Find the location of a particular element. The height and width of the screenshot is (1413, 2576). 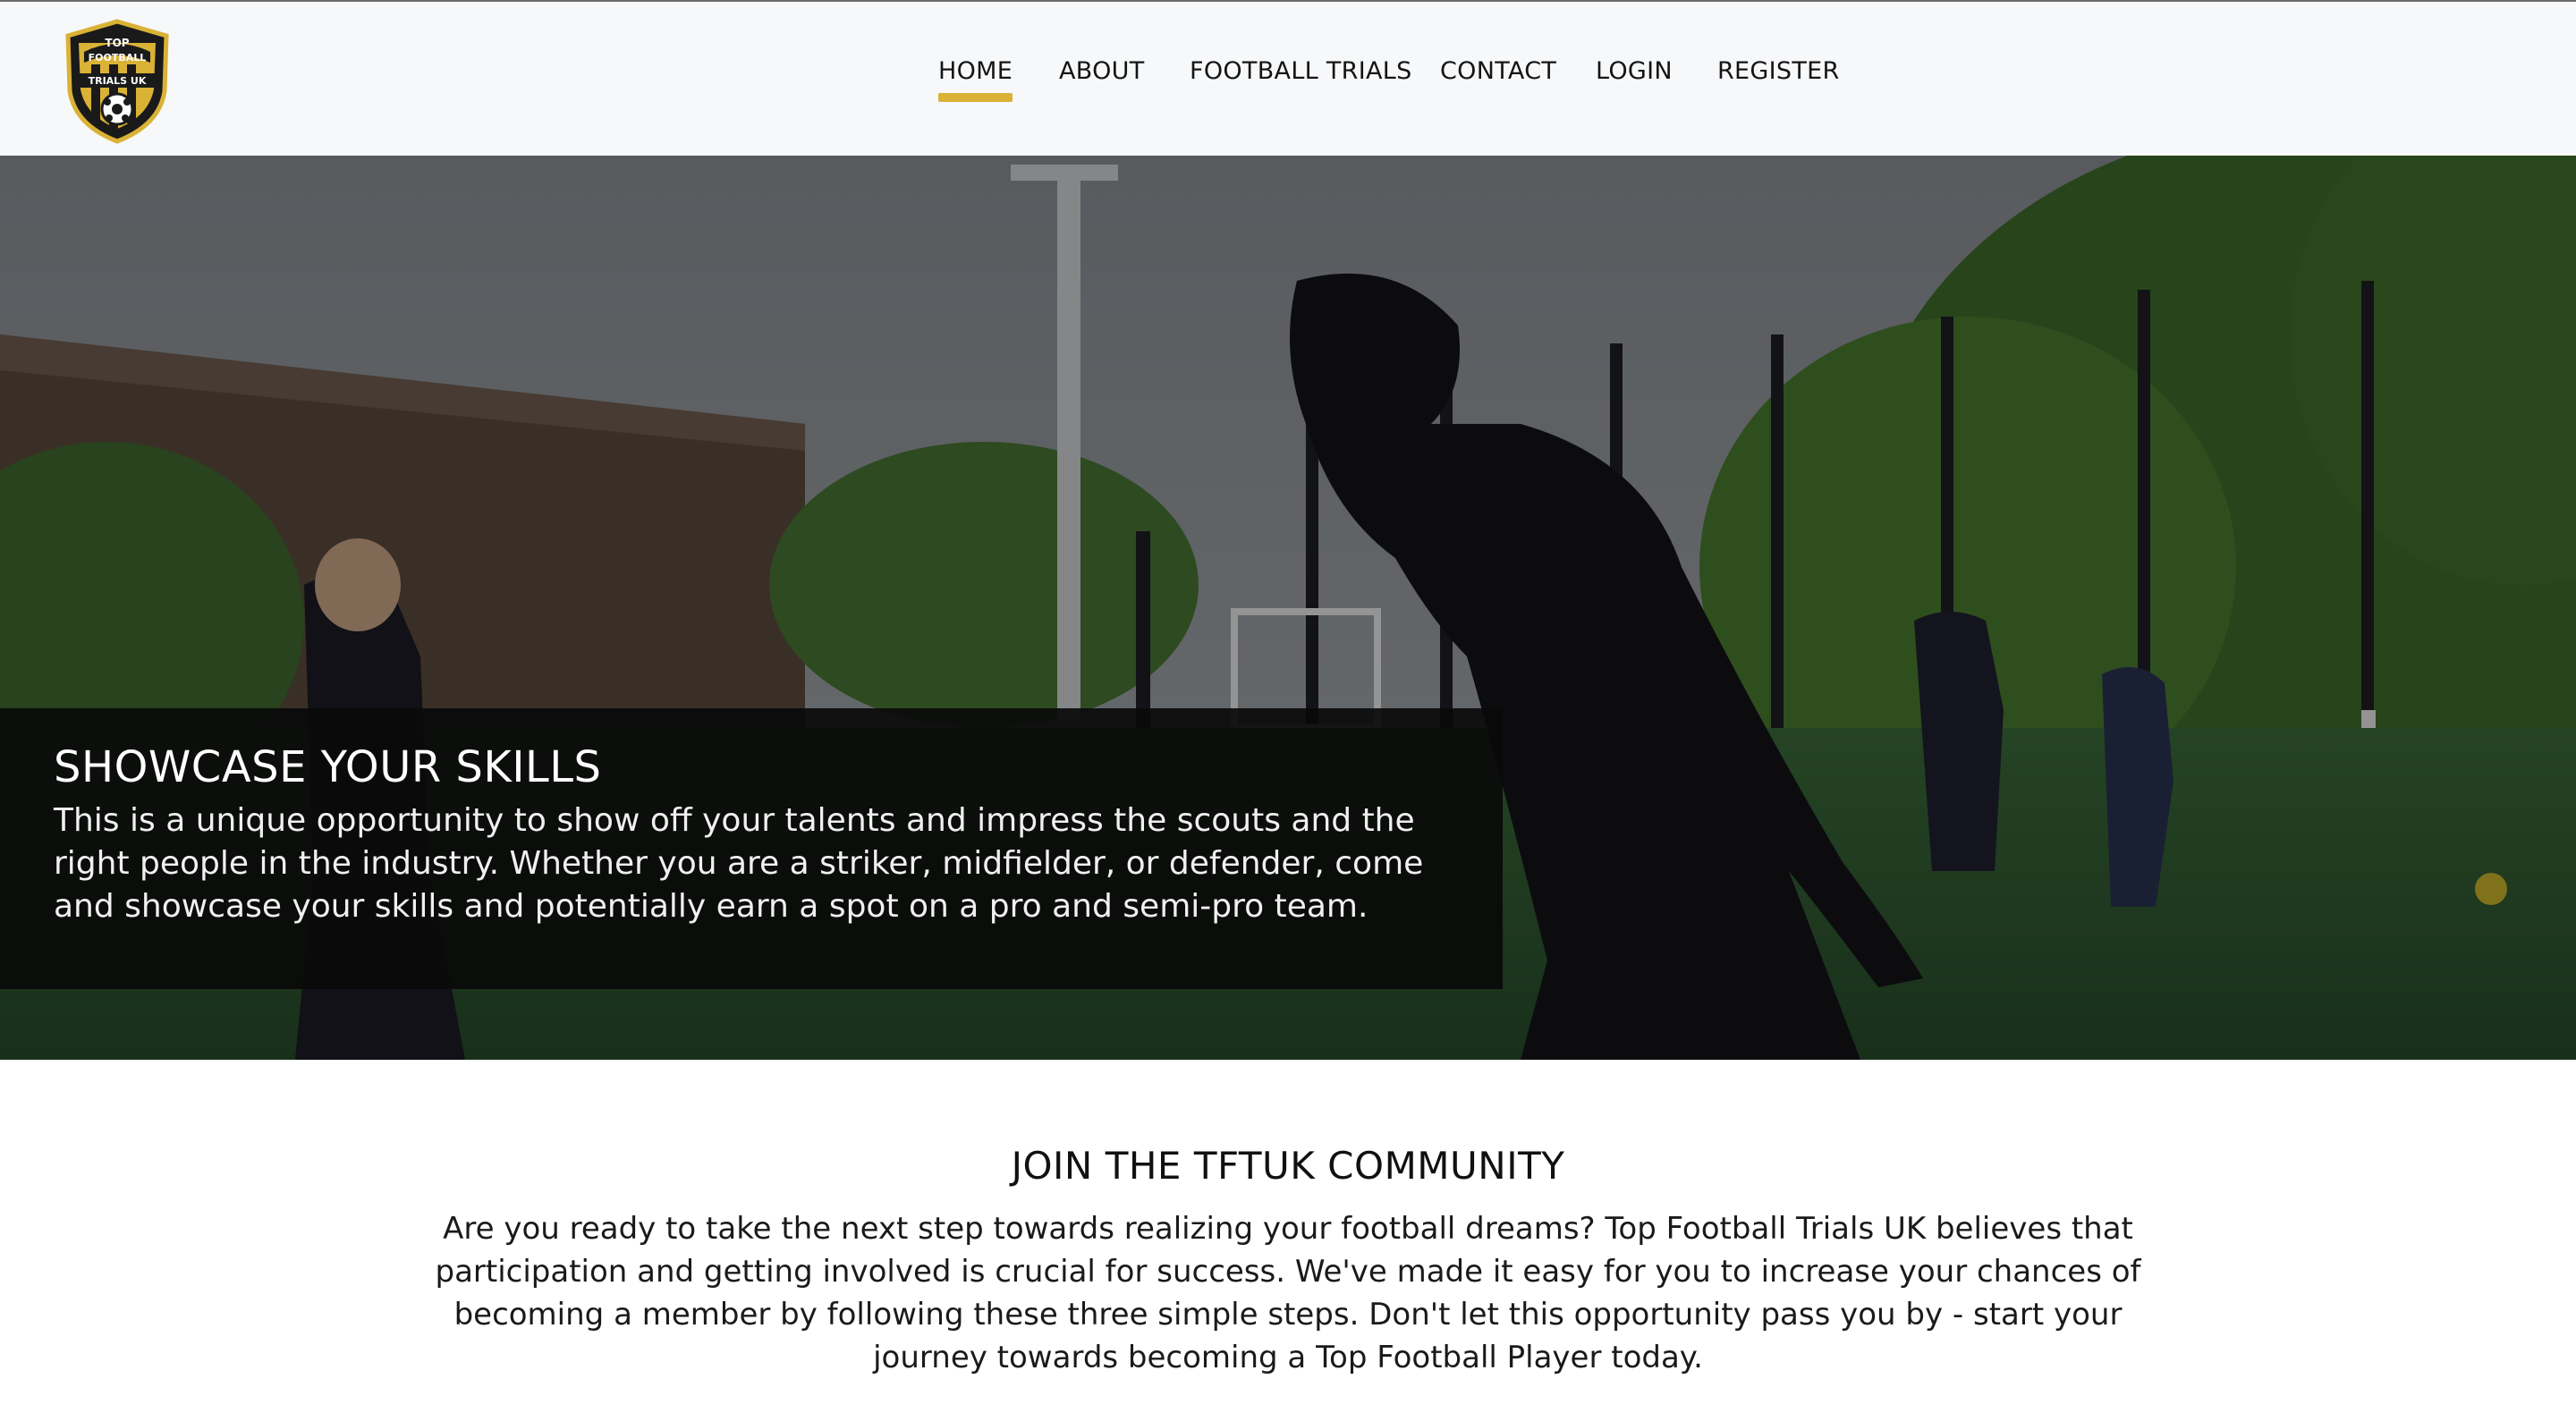

nav-contact: CONTACT is located at coordinates (1498, 71).